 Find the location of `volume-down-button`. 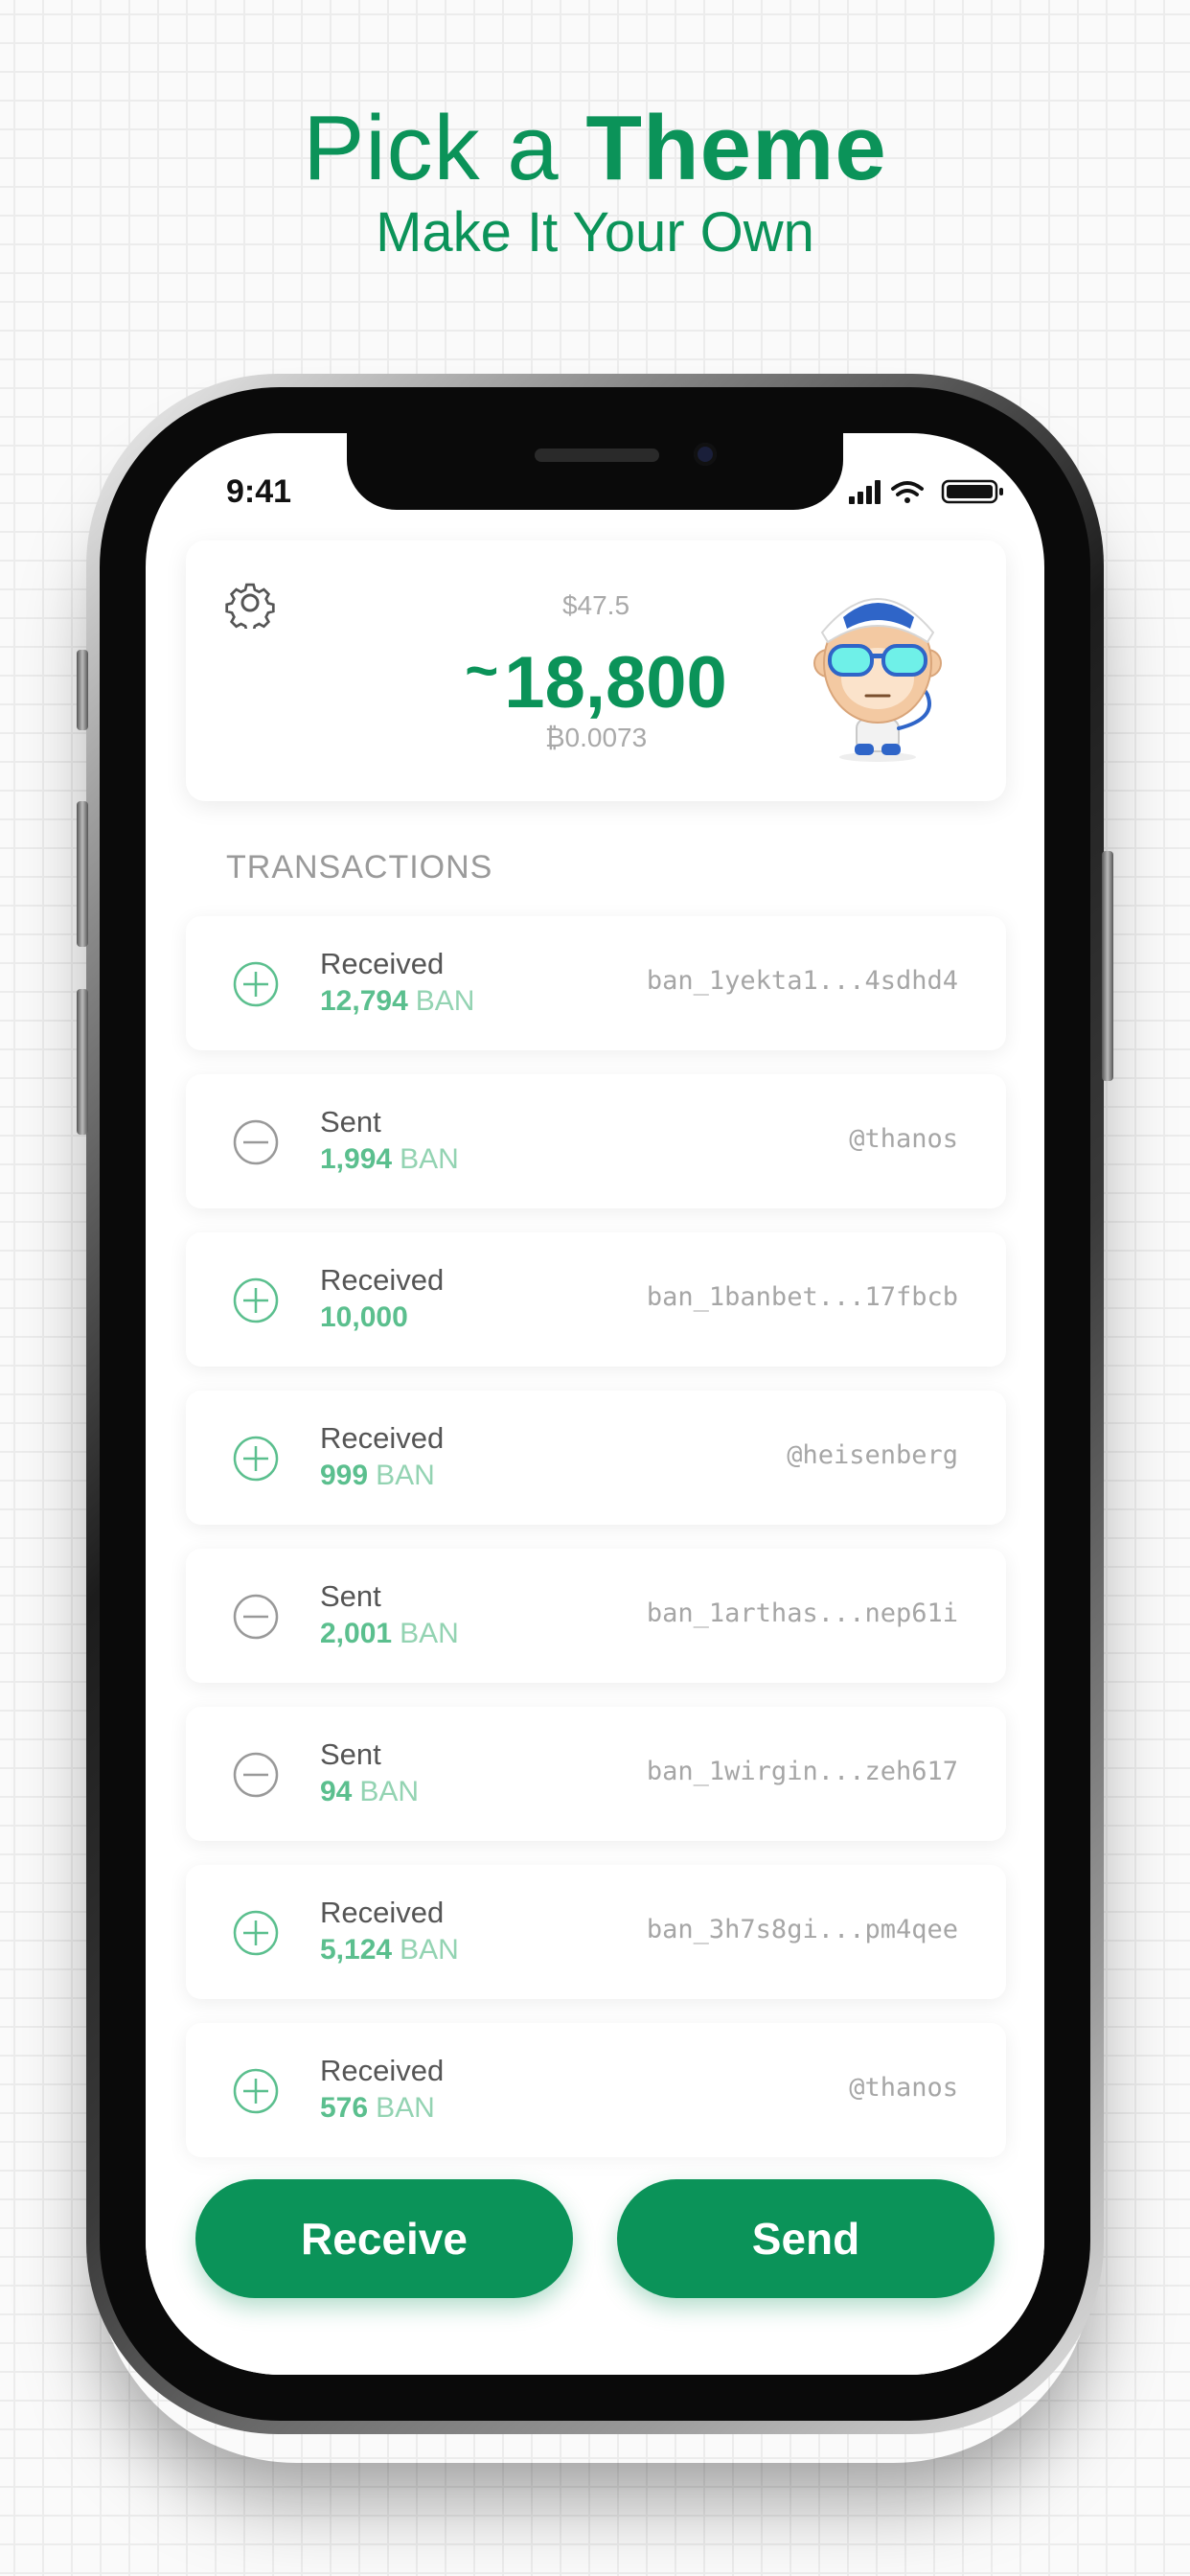

volume-down-button is located at coordinates (83, 1062).